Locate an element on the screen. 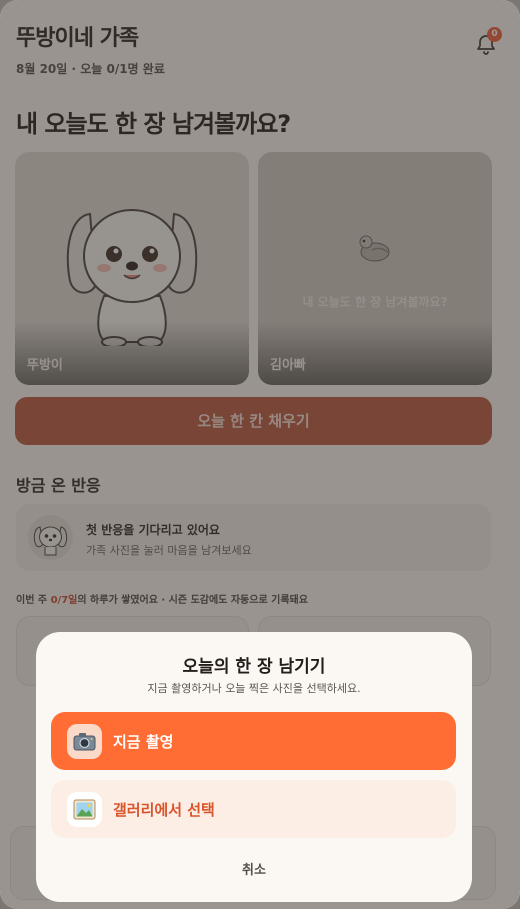 Image resolution: width=520 pixels, height=909 pixels. sheet-title: 오늘의 한 장 남기기 is located at coordinates (254, 667).